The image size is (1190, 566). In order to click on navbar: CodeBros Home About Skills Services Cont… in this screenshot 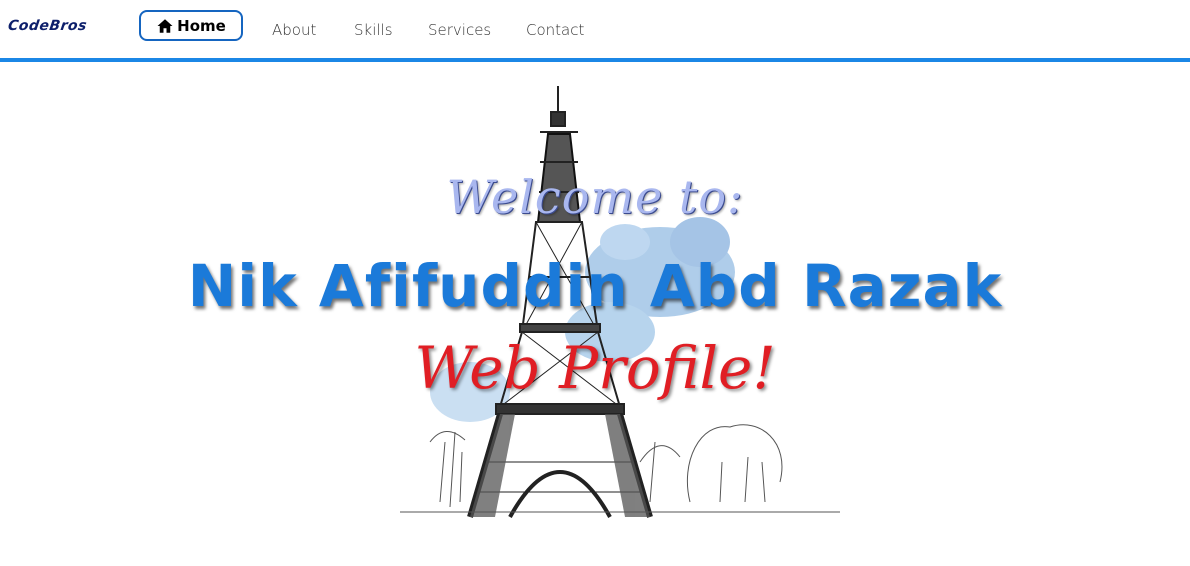, I will do `click(595, 31)`.